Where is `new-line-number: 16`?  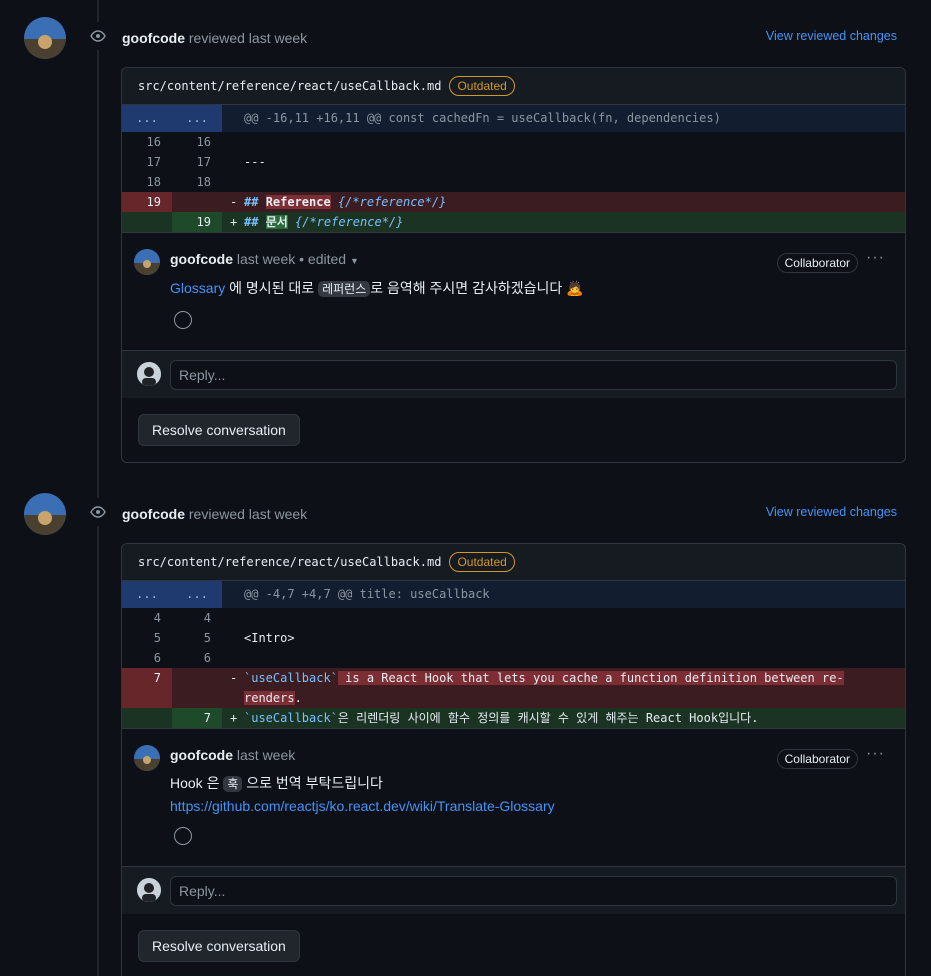
new-line-number: 16 is located at coordinates (197, 142).